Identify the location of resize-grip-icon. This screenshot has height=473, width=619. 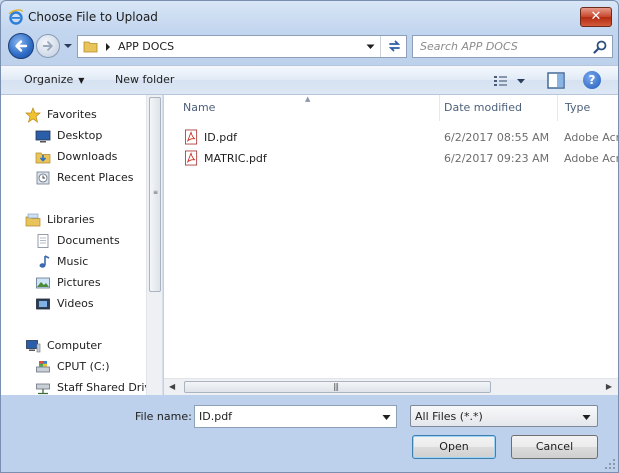
(610, 464).